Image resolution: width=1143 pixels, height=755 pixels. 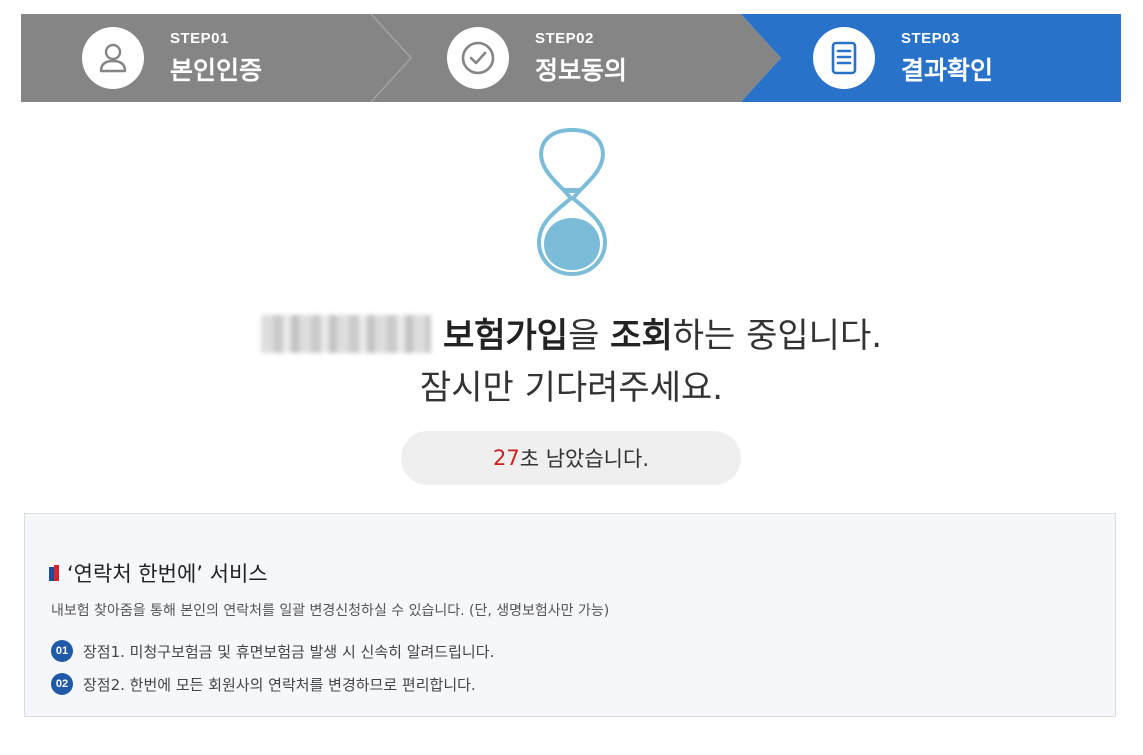 I want to click on benefit-text-2: 장점2. 한번에 모든 회원사의 연락처를 변경하므로 편리합니다., so click(x=279, y=684).